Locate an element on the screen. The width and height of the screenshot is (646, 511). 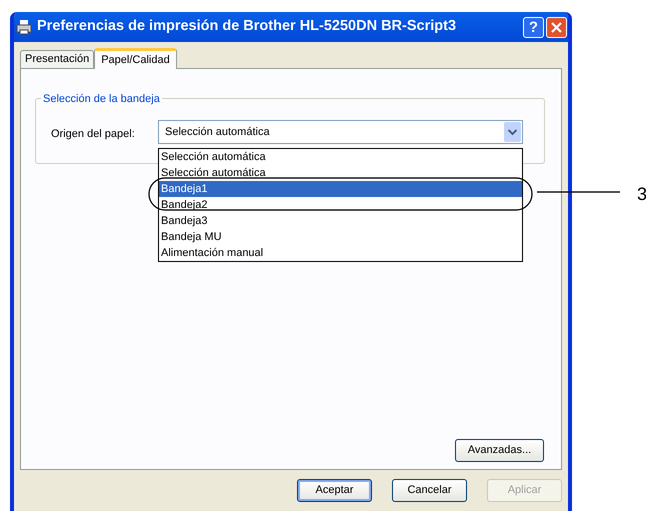
dialog-button: Cancelar is located at coordinates (429, 490).